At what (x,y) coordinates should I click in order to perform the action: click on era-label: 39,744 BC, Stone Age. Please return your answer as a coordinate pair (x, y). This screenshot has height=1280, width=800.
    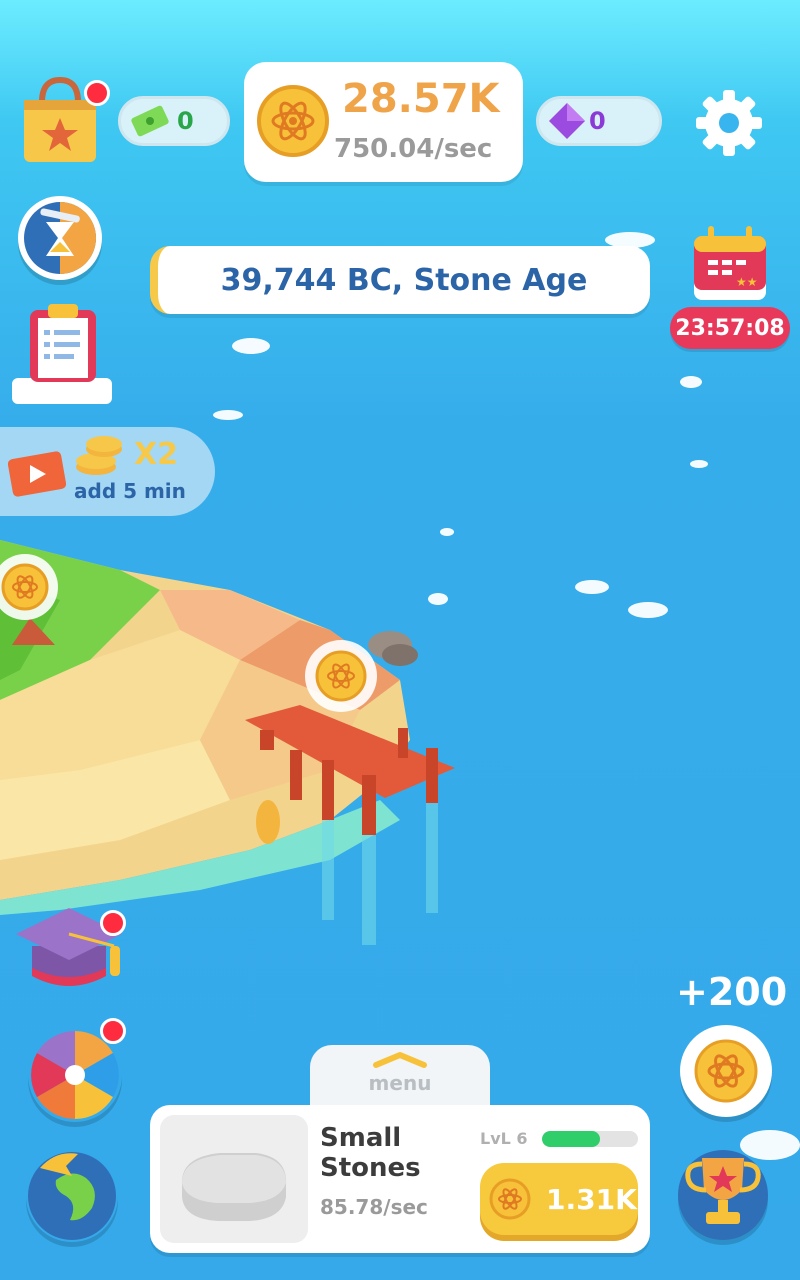
    Looking at the image, I should click on (400, 280).